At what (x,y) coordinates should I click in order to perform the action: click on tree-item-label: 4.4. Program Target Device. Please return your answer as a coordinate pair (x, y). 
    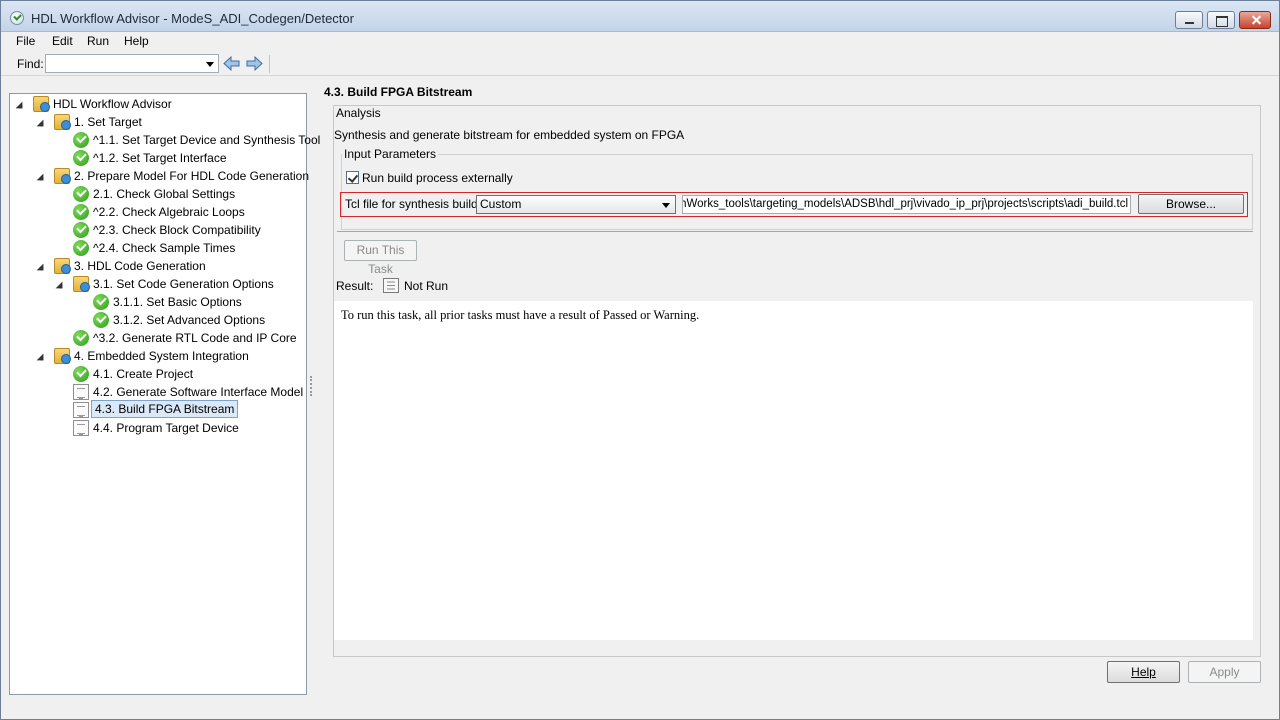
    Looking at the image, I should click on (166, 428).